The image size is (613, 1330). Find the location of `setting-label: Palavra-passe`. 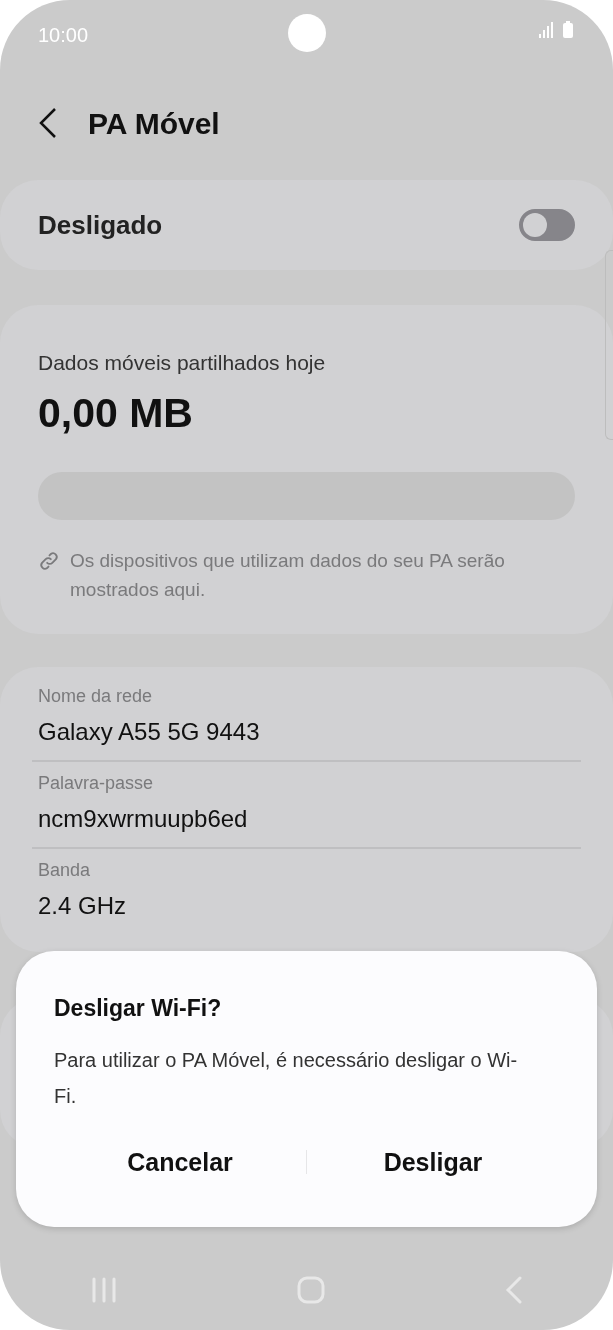

setting-label: Palavra-passe is located at coordinates (96, 783).